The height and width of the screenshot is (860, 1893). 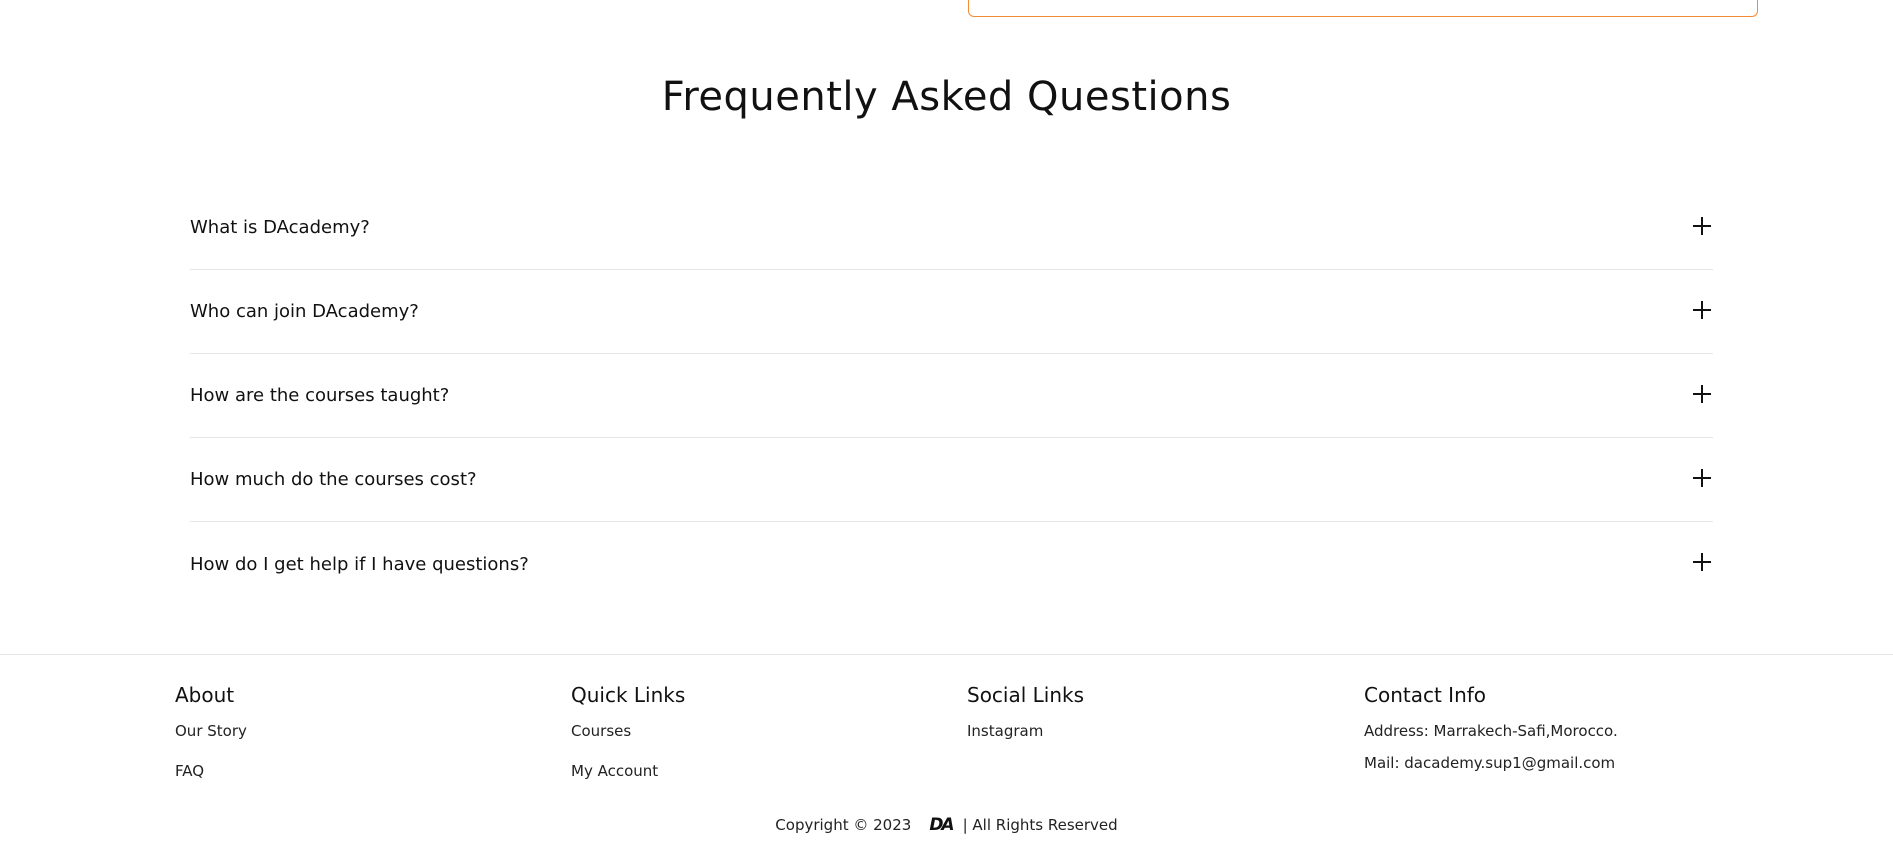 What do you see at coordinates (628, 742) in the screenshot?
I see `footer-quick-links-column: Quick Links Courses My Account` at bounding box center [628, 742].